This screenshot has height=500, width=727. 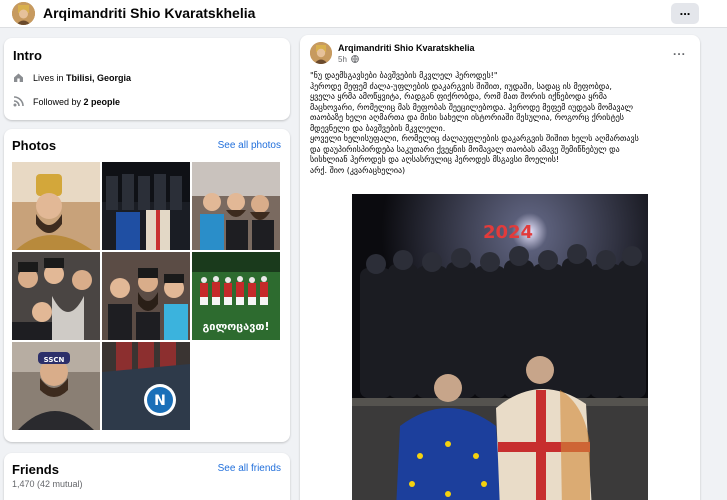 I want to click on profile-avatar, so click(x=23, y=13).